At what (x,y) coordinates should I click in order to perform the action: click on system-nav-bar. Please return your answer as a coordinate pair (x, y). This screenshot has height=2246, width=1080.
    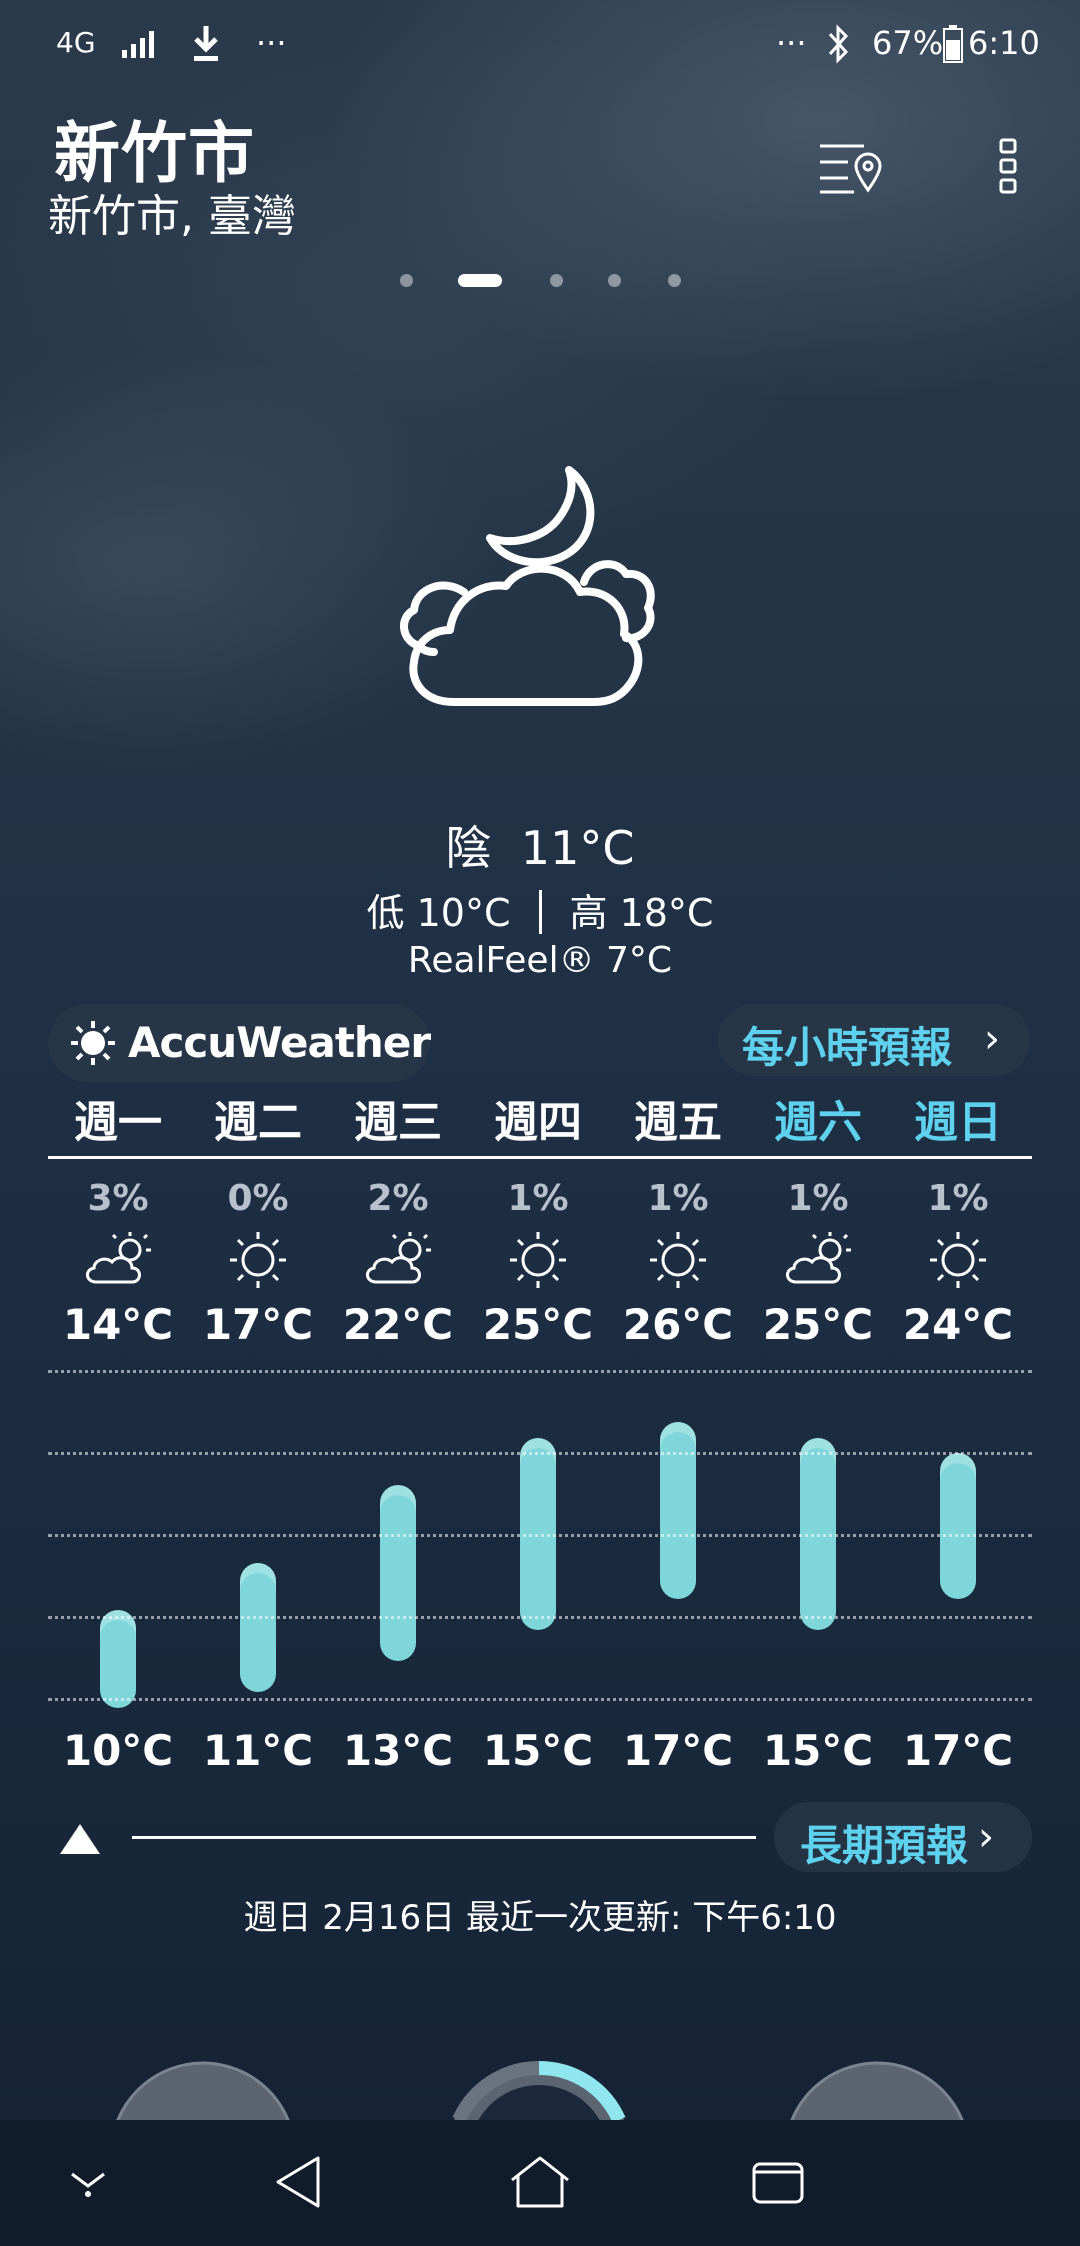
    Looking at the image, I should click on (540, 2183).